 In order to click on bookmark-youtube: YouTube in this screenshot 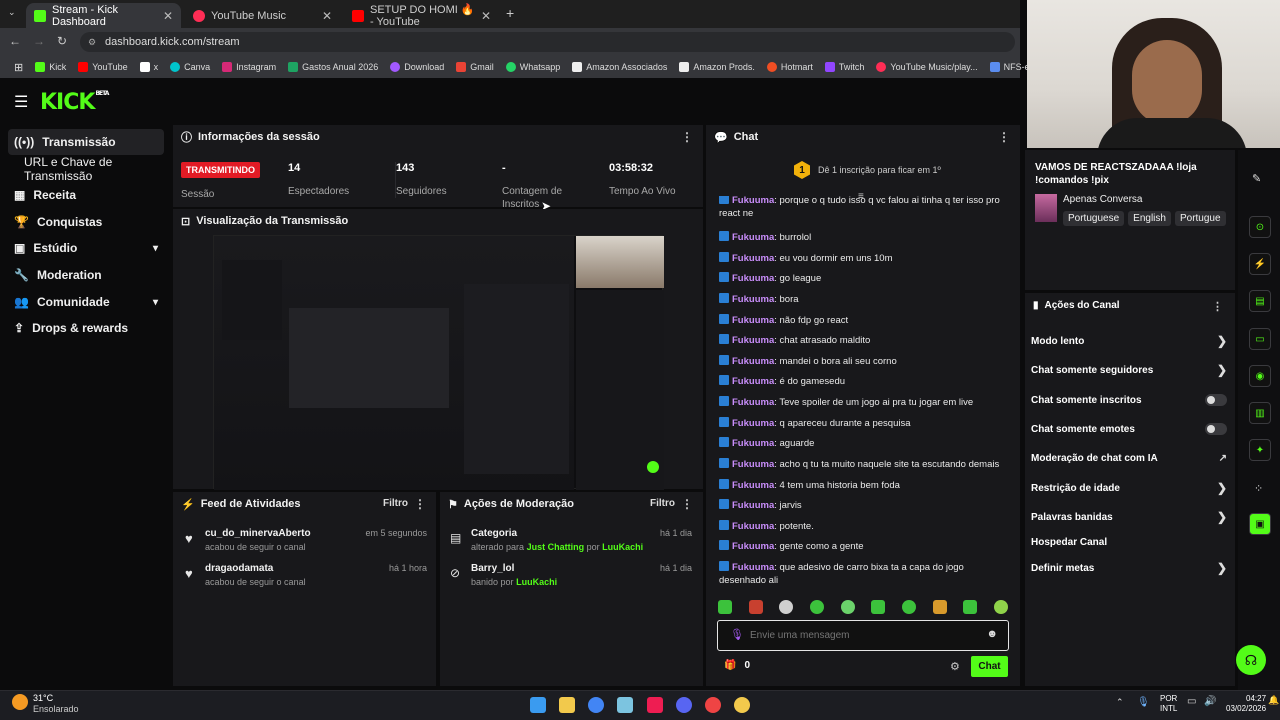, I will do `click(102, 67)`.